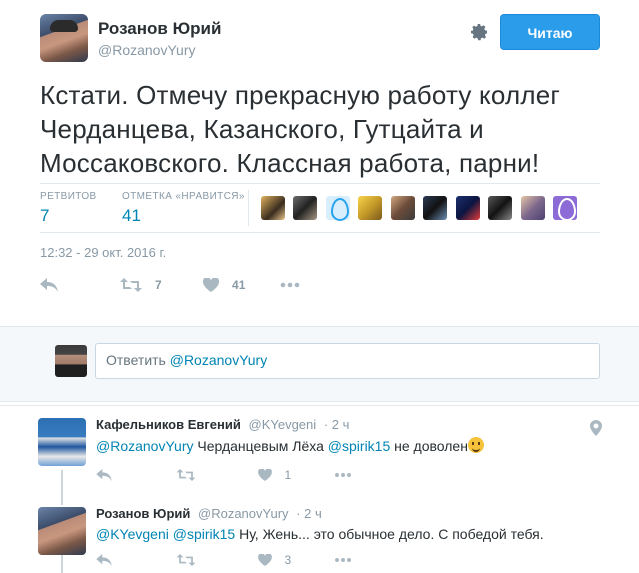 The height and width of the screenshot is (573, 639). Describe the element at coordinates (183, 196) in the screenshot. I see `likes-label: ОТМЕТКА «НРАВИТСЯ»` at that location.